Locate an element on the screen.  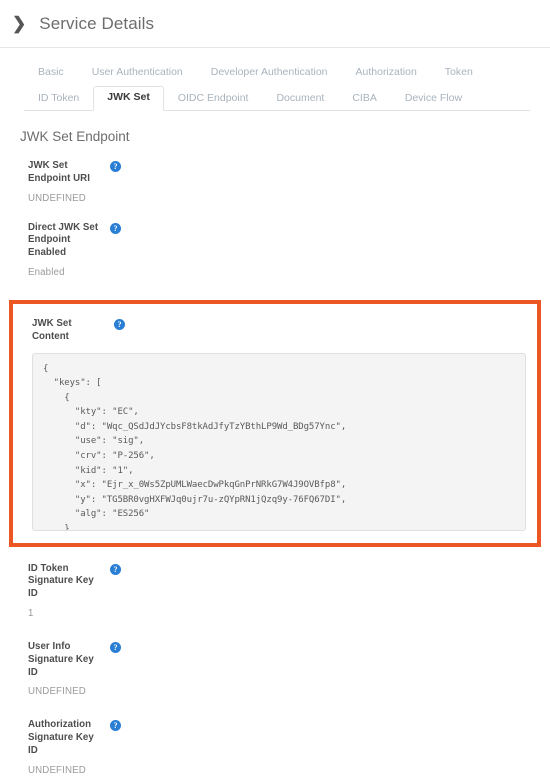
field-user-info-signature-key-id: User Info Signature Key ID ? UNDEFINED is located at coordinates (275, 669).